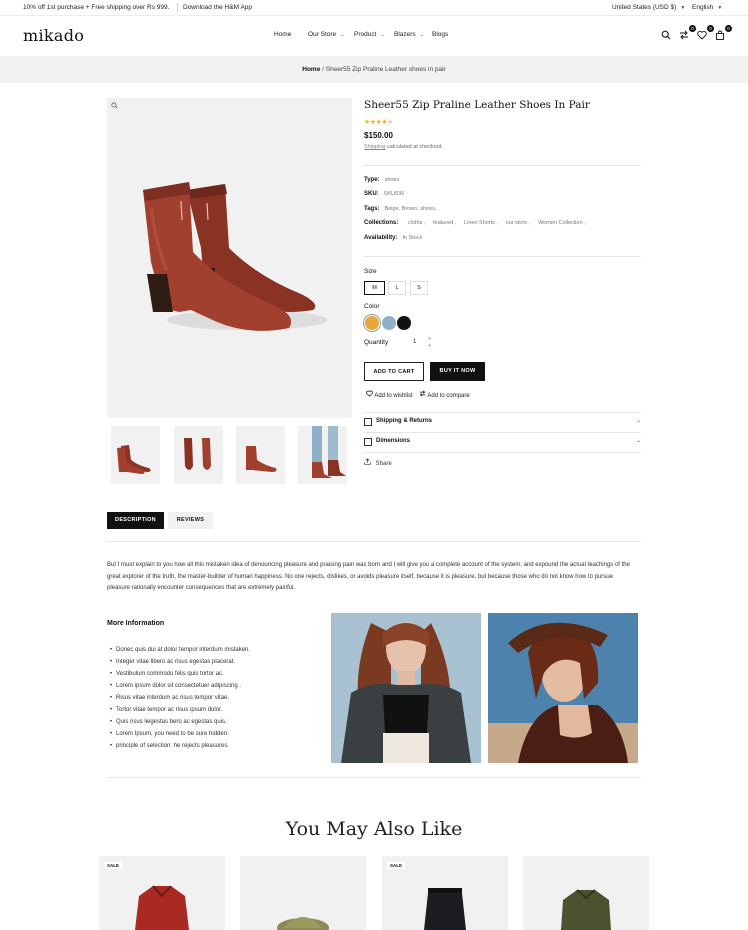  I want to click on size-option-m: M, so click(374, 288).